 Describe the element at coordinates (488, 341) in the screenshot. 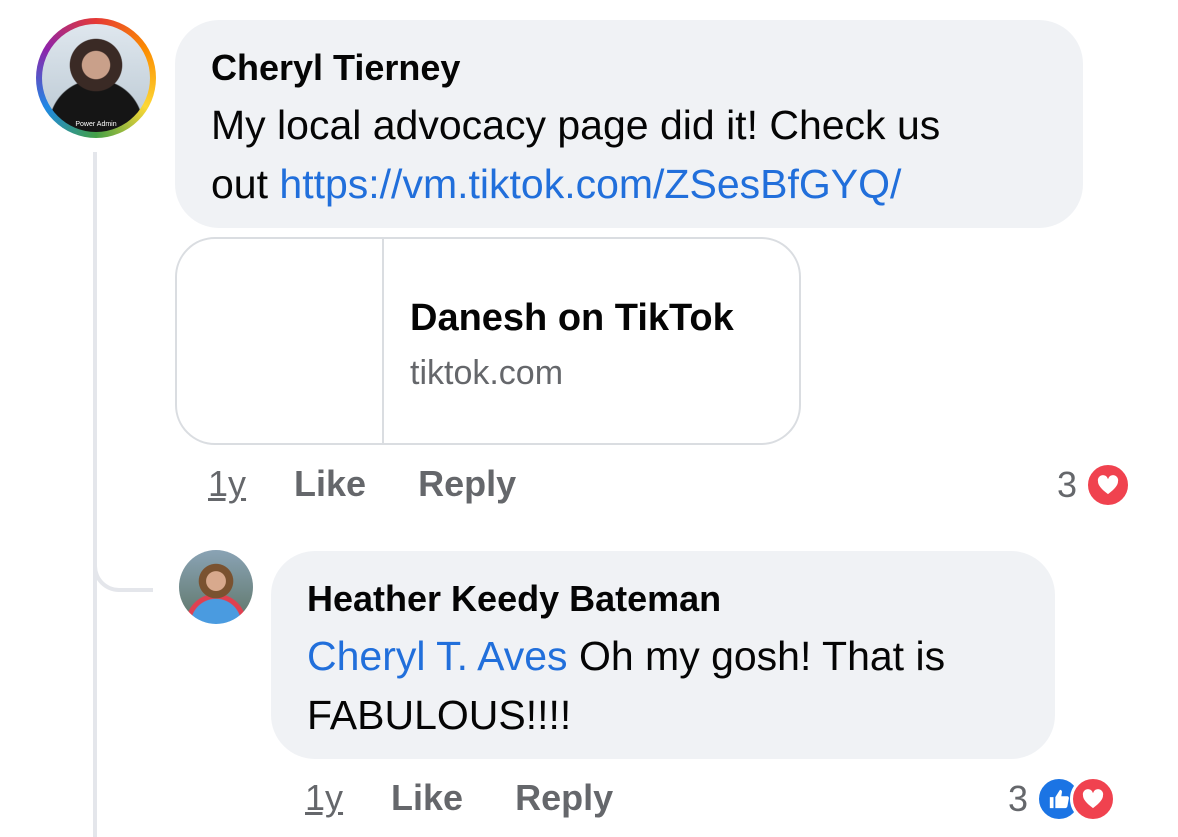

I see `link-preview-card: Danesh on TikTok tiktok.com` at that location.